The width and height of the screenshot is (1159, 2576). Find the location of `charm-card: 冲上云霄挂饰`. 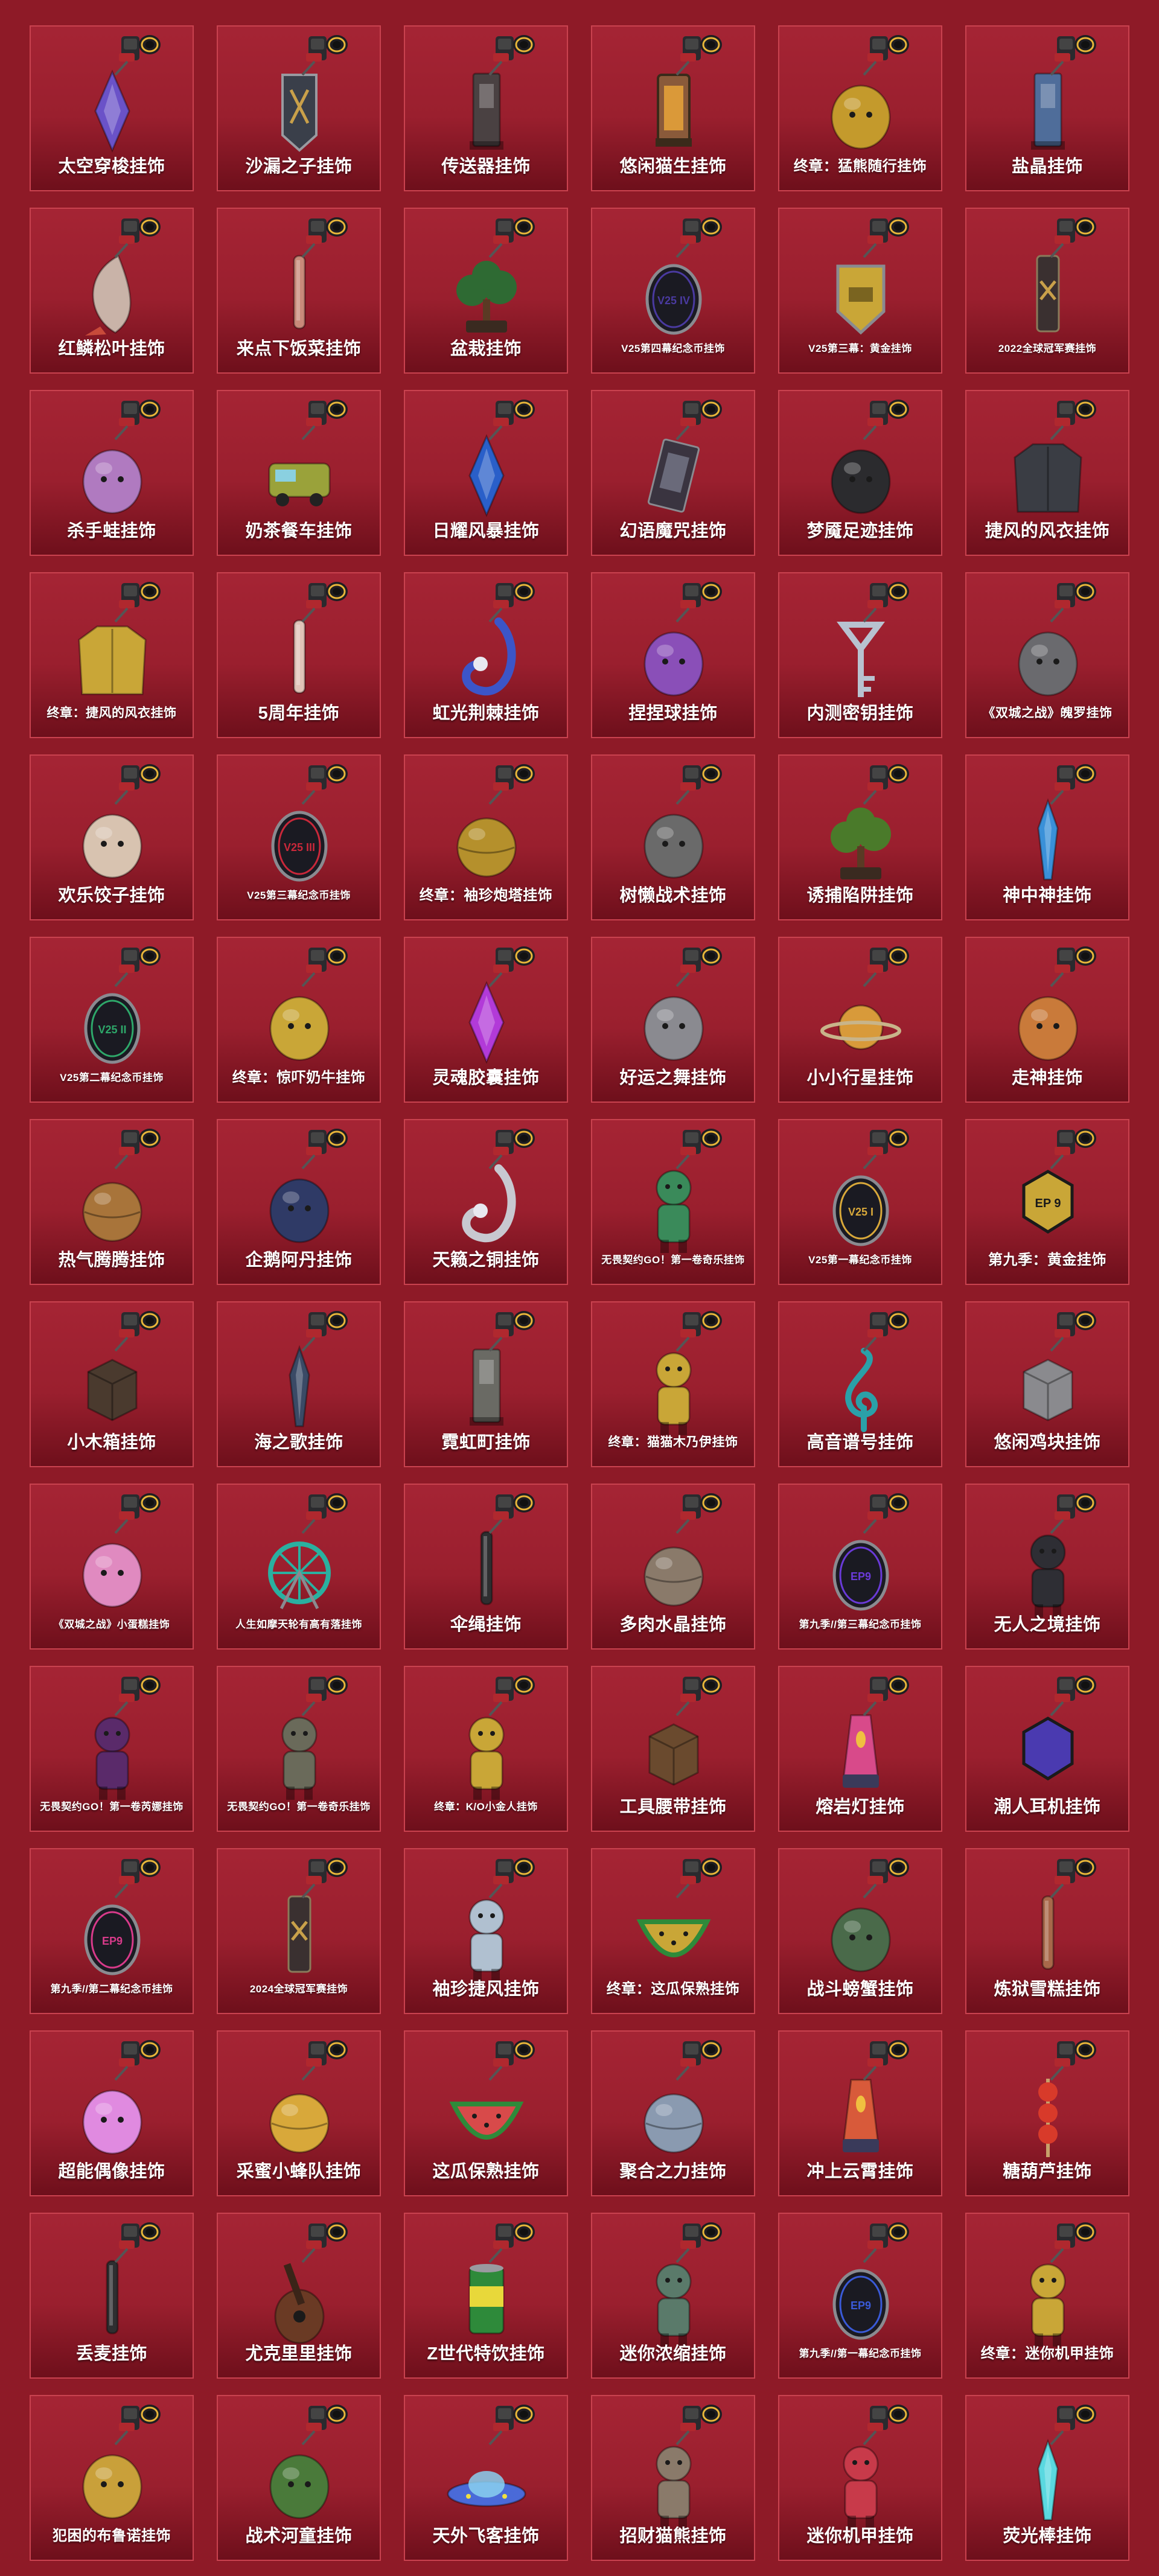

charm-card: 冲上云霄挂饰 is located at coordinates (860, 2113).